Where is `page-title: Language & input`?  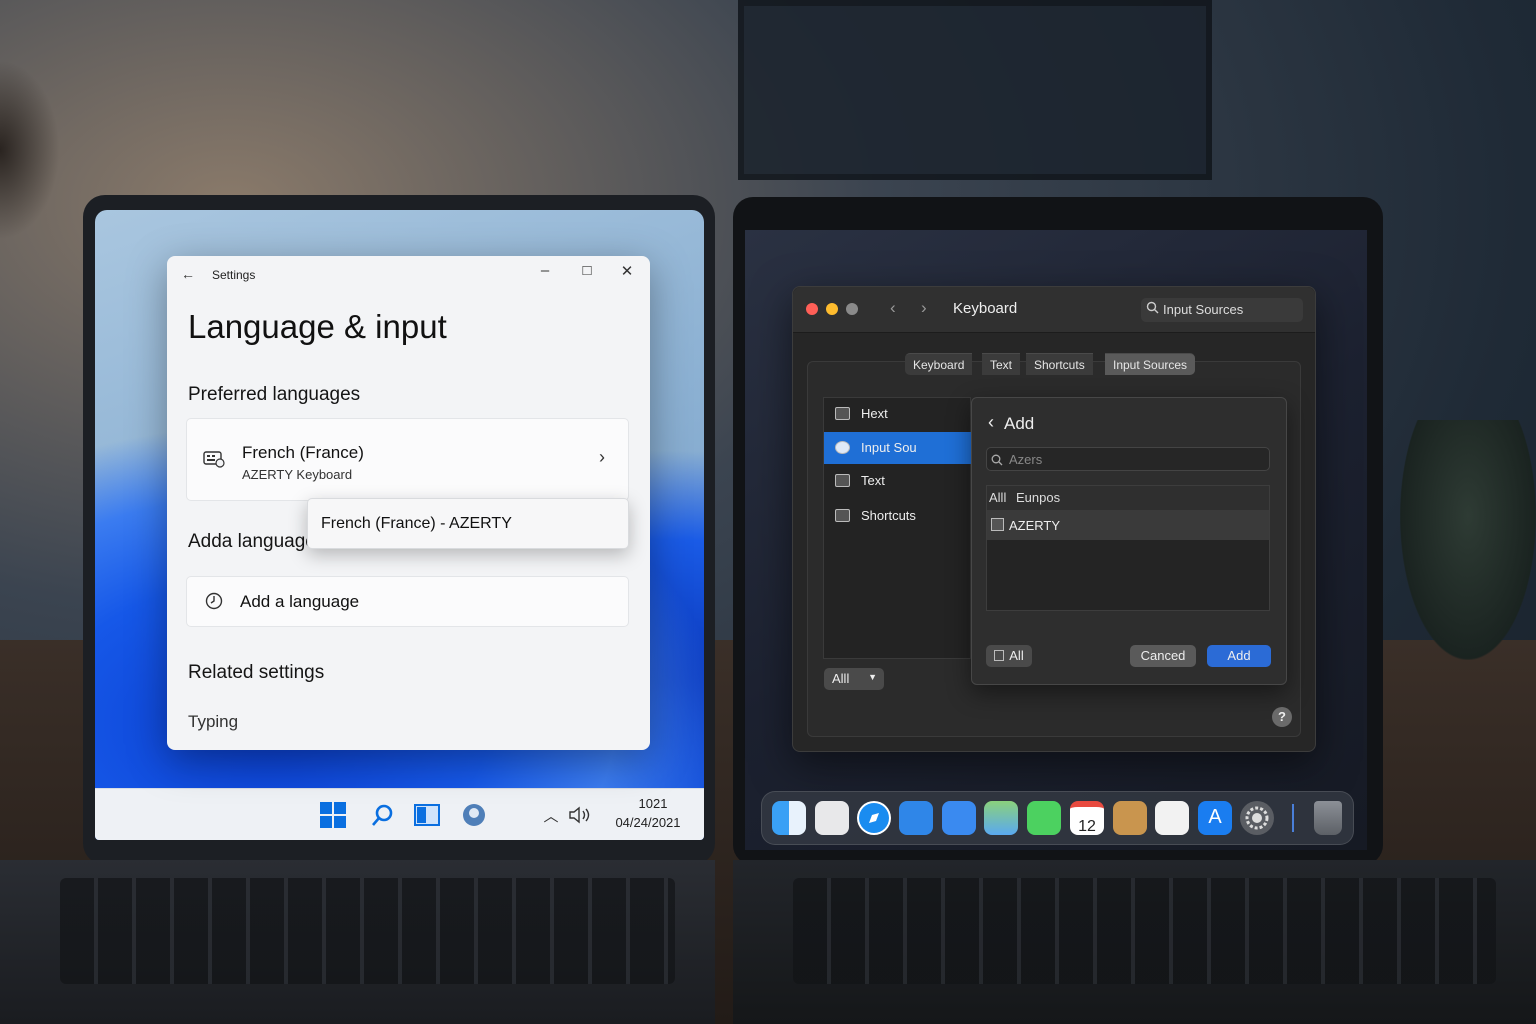
page-title: Language & input is located at coordinates (317, 326).